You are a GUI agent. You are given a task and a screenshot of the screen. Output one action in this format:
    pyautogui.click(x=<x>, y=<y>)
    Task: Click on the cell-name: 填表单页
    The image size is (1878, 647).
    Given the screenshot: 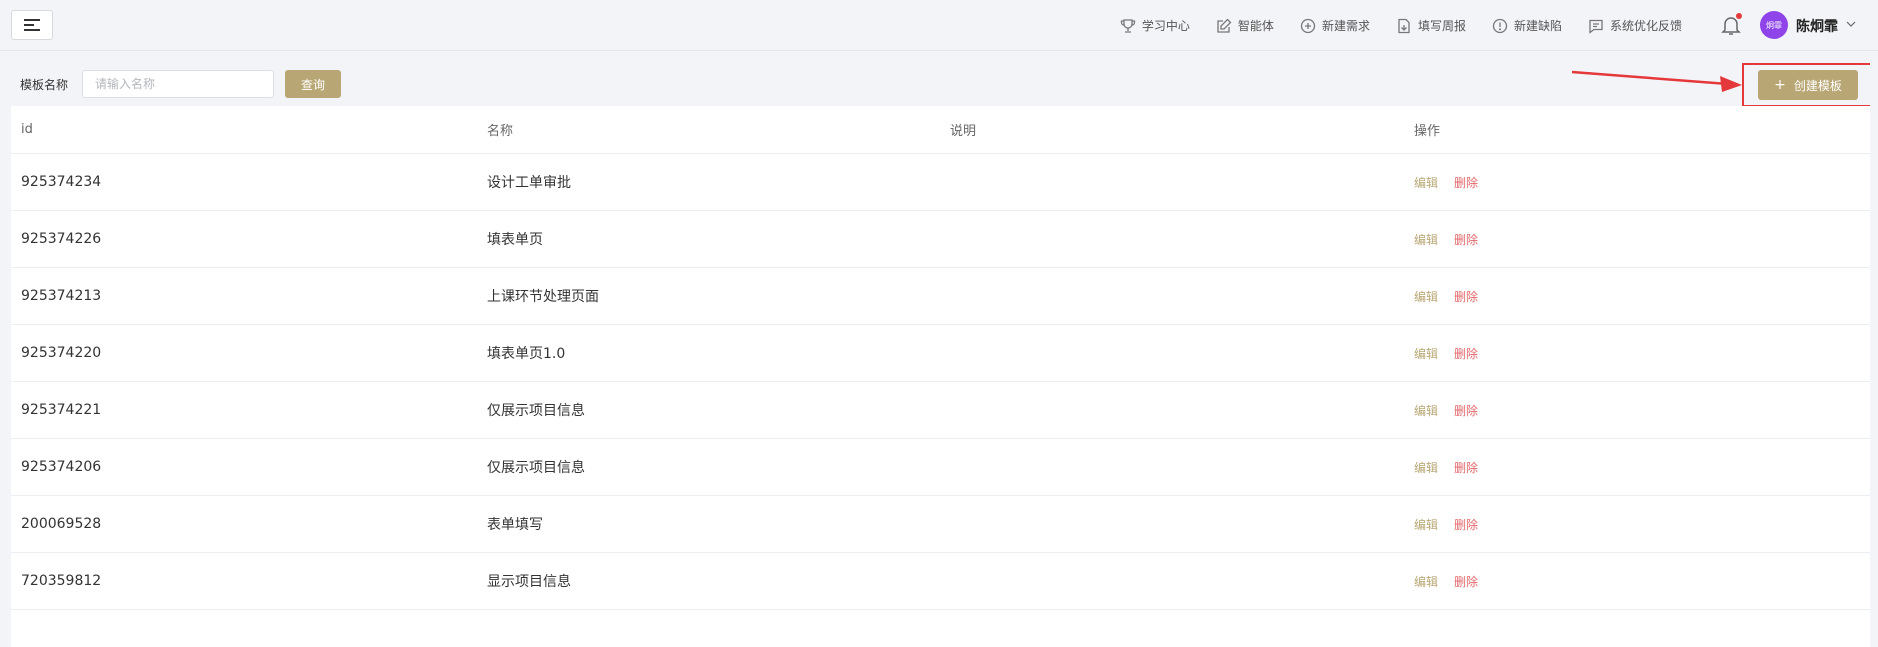 What is the action you would take?
    pyautogui.click(x=515, y=240)
    